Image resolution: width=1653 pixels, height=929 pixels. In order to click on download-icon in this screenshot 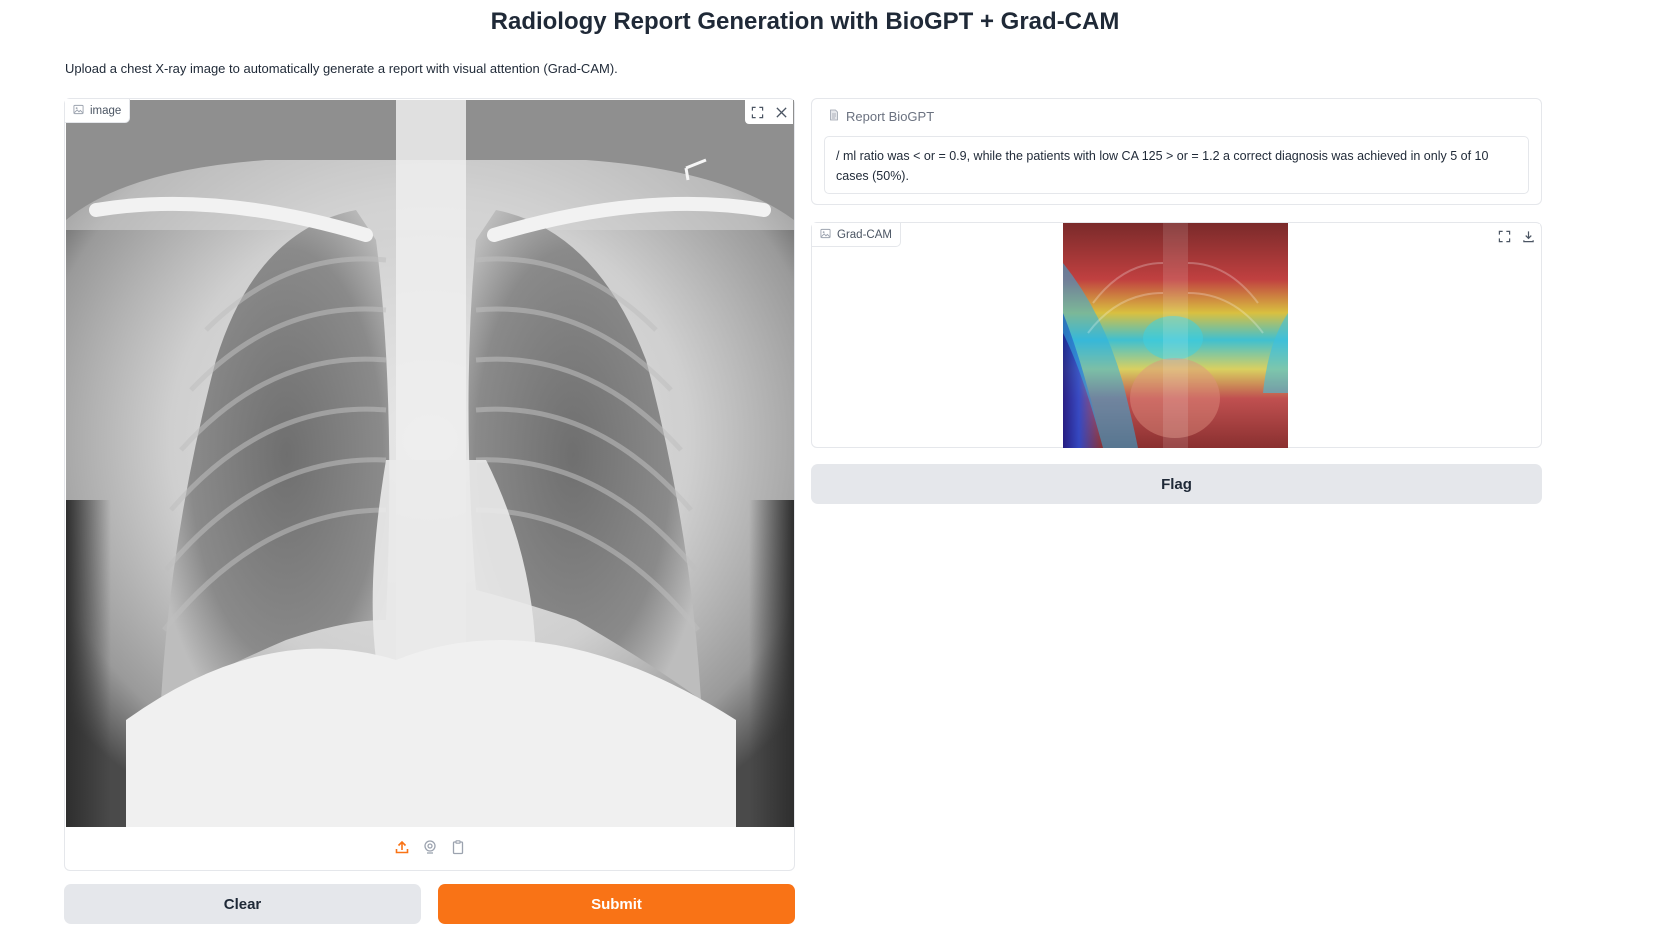, I will do `click(1528, 236)`.